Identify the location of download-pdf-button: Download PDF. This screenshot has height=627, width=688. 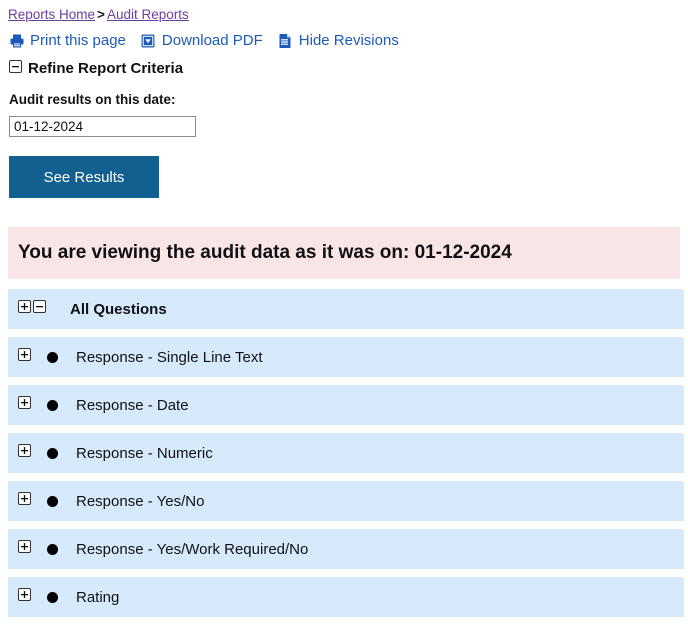
(201, 41).